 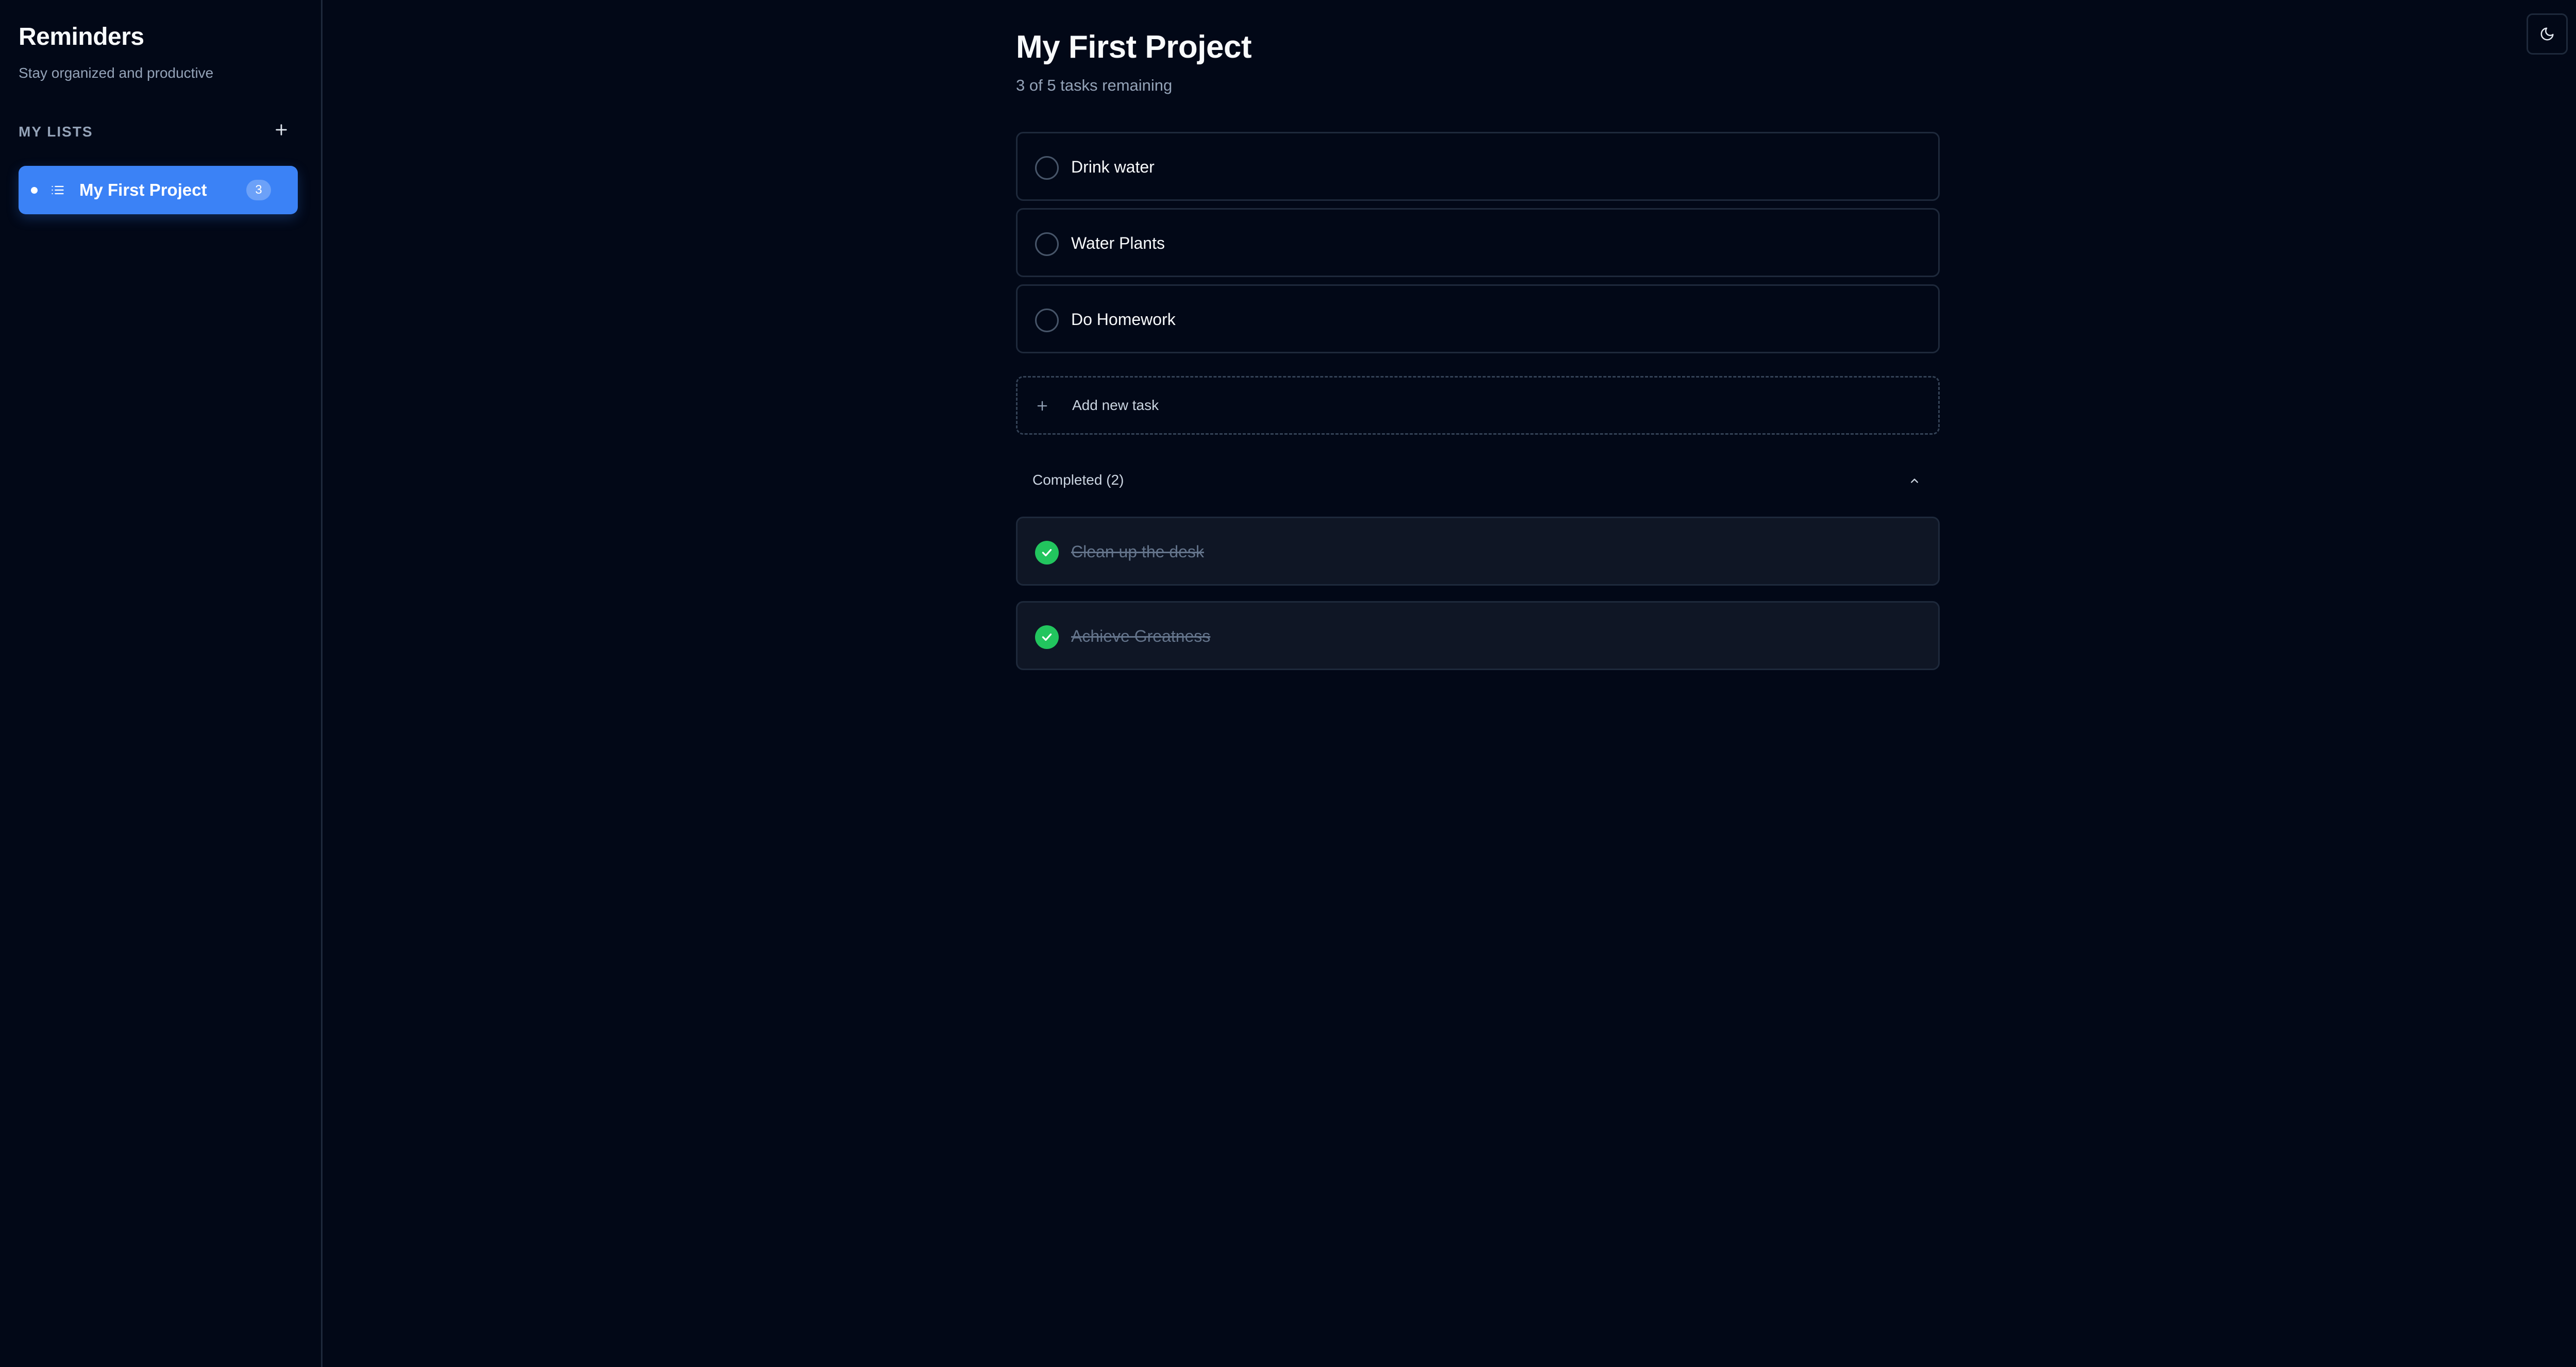 I want to click on add-task-button: Add new task, so click(x=1478, y=406).